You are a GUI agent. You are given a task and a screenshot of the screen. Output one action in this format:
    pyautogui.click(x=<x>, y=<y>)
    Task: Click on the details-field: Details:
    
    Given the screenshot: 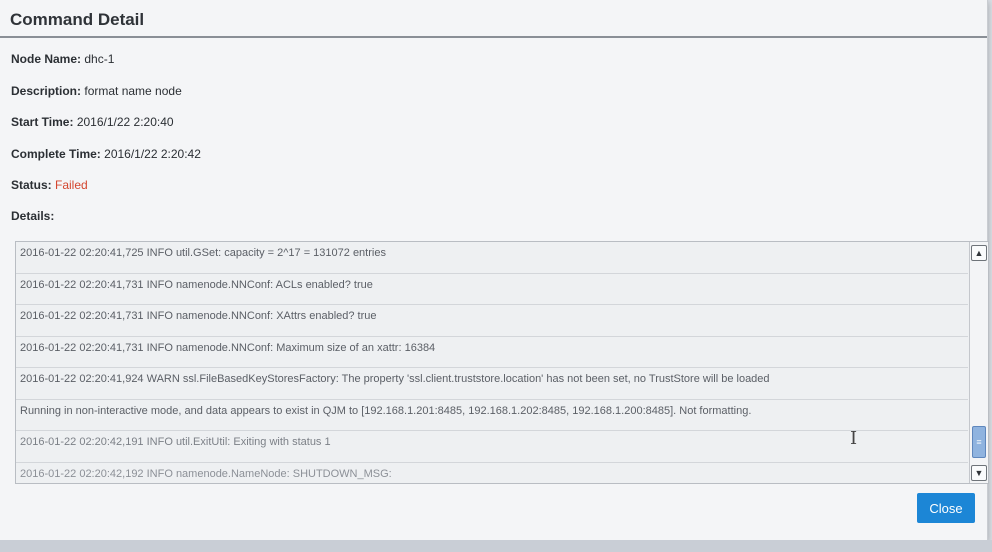 What is the action you would take?
    pyautogui.click(x=32, y=216)
    